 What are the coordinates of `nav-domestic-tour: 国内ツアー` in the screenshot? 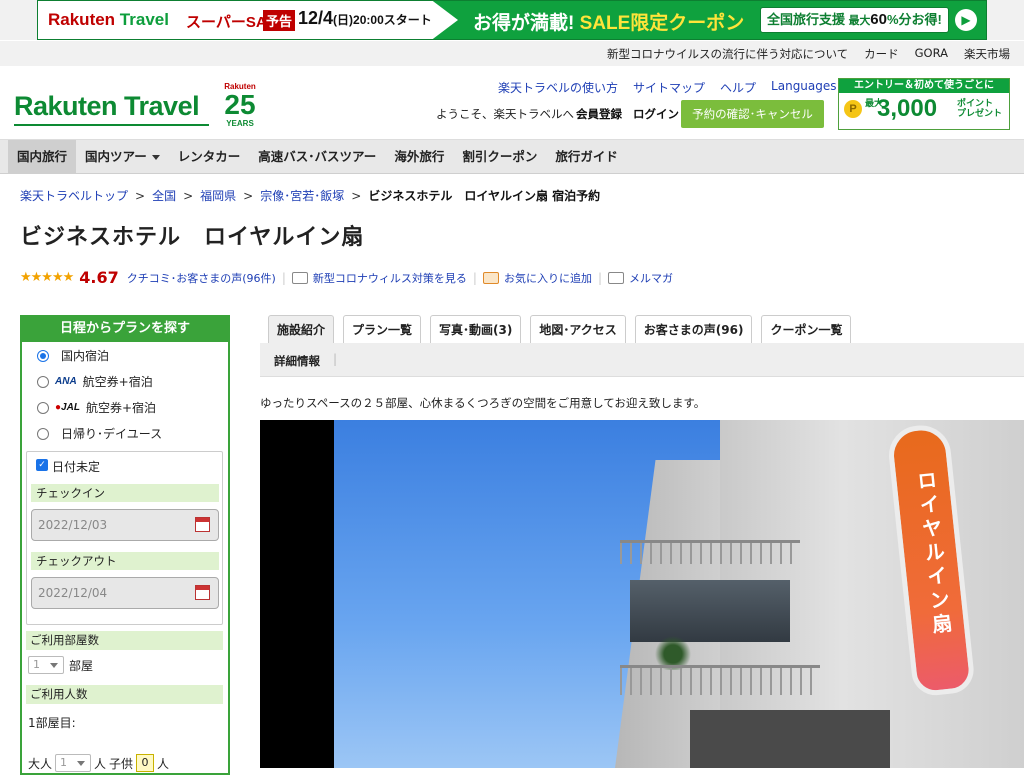 It's located at (122, 157).